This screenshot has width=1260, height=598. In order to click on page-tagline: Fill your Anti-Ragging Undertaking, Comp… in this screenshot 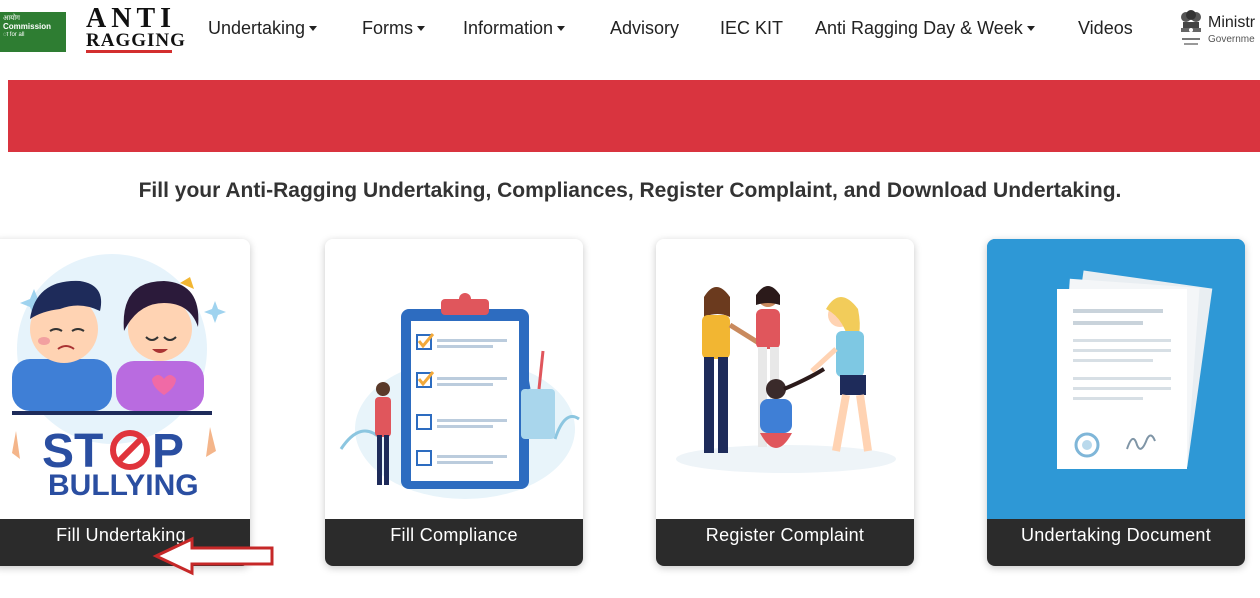, I will do `click(630, 190)`.